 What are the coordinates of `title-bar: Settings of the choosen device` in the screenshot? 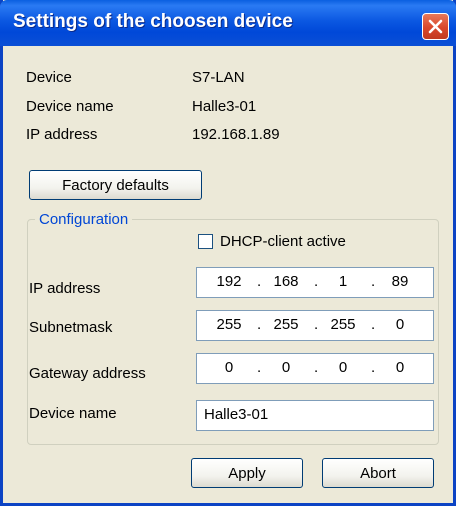 It's located at (228, 23).